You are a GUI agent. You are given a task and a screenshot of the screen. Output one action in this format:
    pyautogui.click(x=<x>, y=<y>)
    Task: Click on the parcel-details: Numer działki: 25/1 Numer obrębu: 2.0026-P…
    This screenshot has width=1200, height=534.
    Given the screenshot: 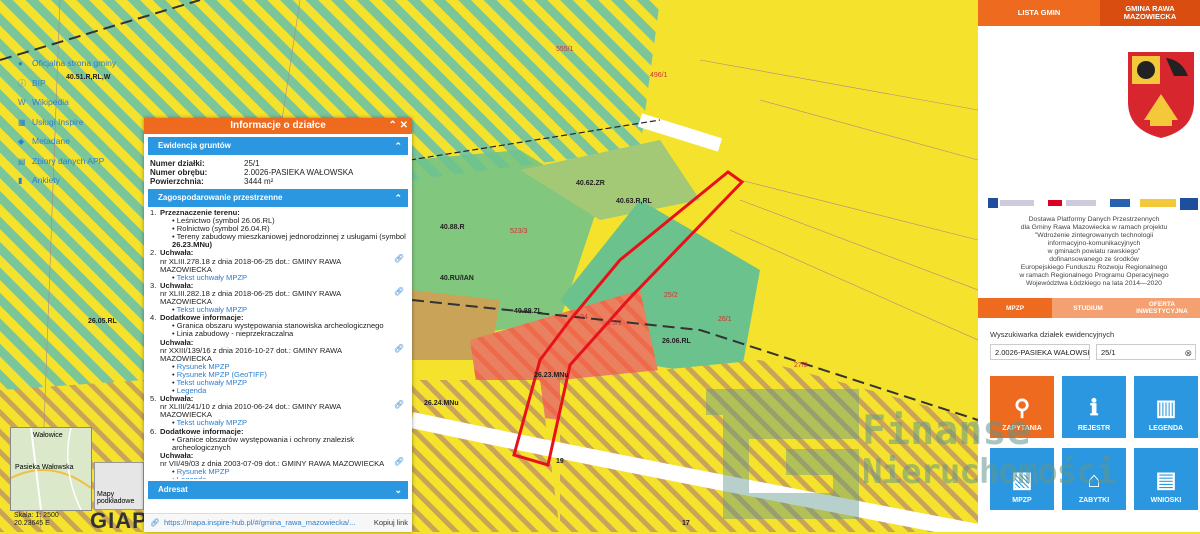 What is the action you would take?
    pyautogui.click(x=278, y=170)
    